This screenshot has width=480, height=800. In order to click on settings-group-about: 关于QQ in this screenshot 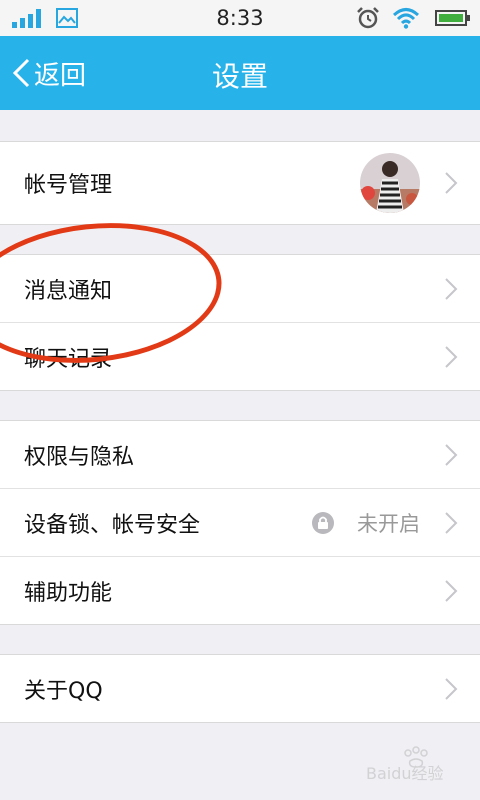, I will do `click(240, 688)`.